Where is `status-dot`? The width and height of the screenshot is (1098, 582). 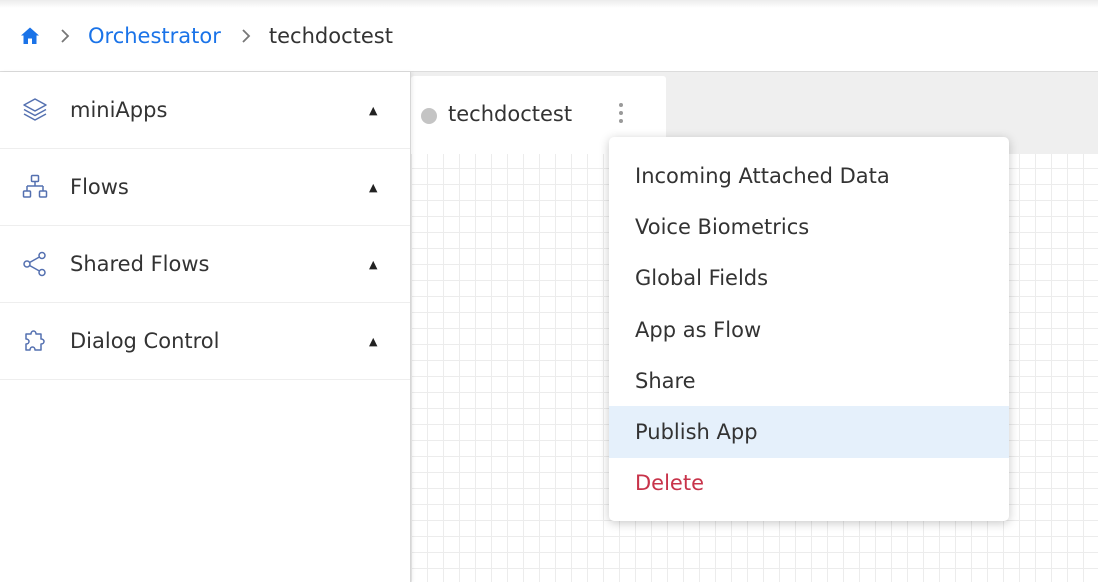 status-dot is located at coordinates (429, 116).